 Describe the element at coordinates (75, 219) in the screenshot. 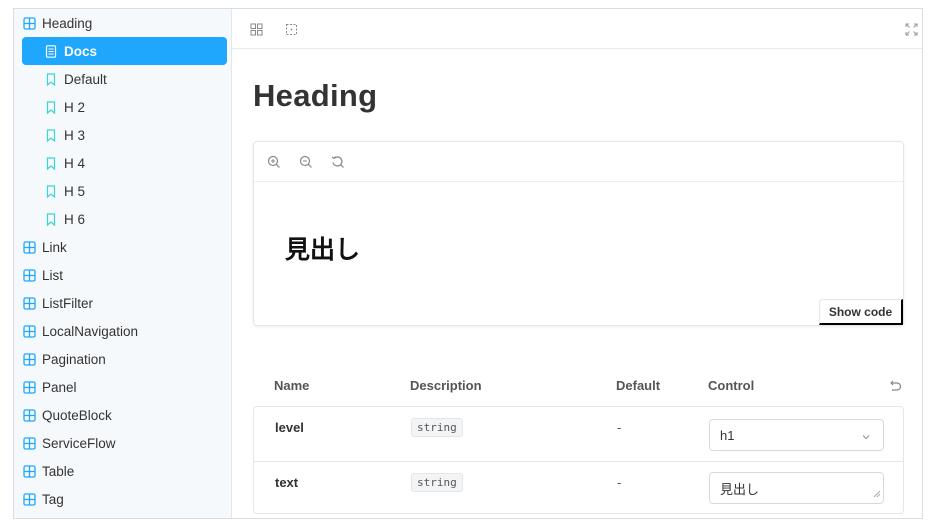

I see `sidebar-item-label: H 6` at that location.